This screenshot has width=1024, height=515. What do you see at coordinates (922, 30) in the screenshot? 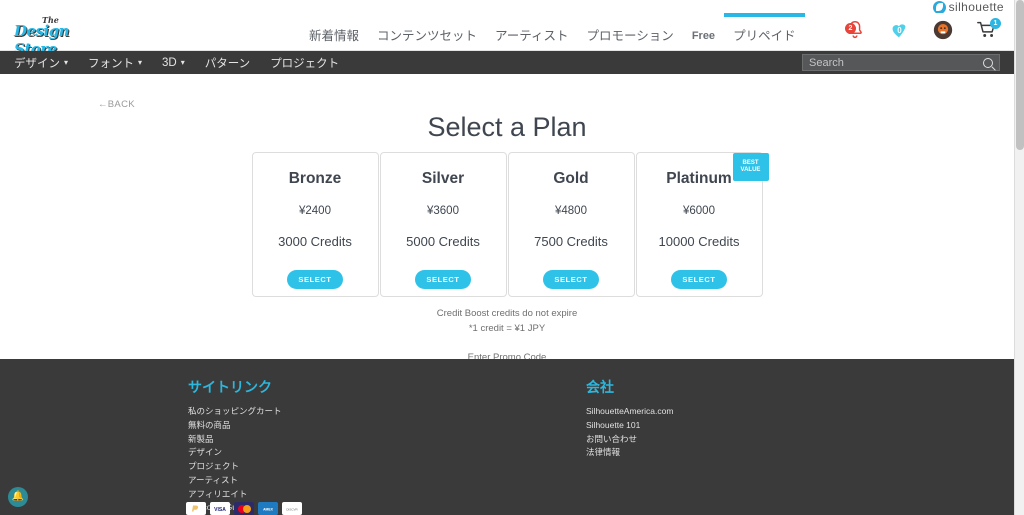
I see `nav-icon-group: 2 0 1` at bounding box center [922, 30].